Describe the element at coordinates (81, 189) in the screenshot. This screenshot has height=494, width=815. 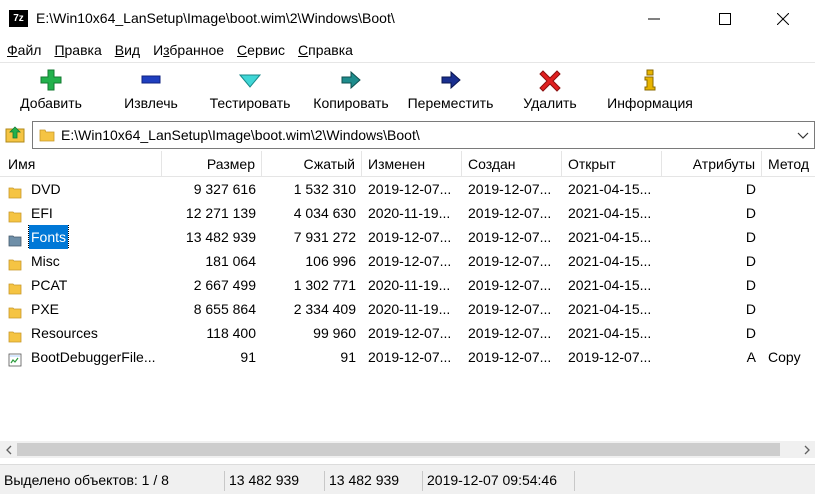
I see `cell-name: DVD` at that location.